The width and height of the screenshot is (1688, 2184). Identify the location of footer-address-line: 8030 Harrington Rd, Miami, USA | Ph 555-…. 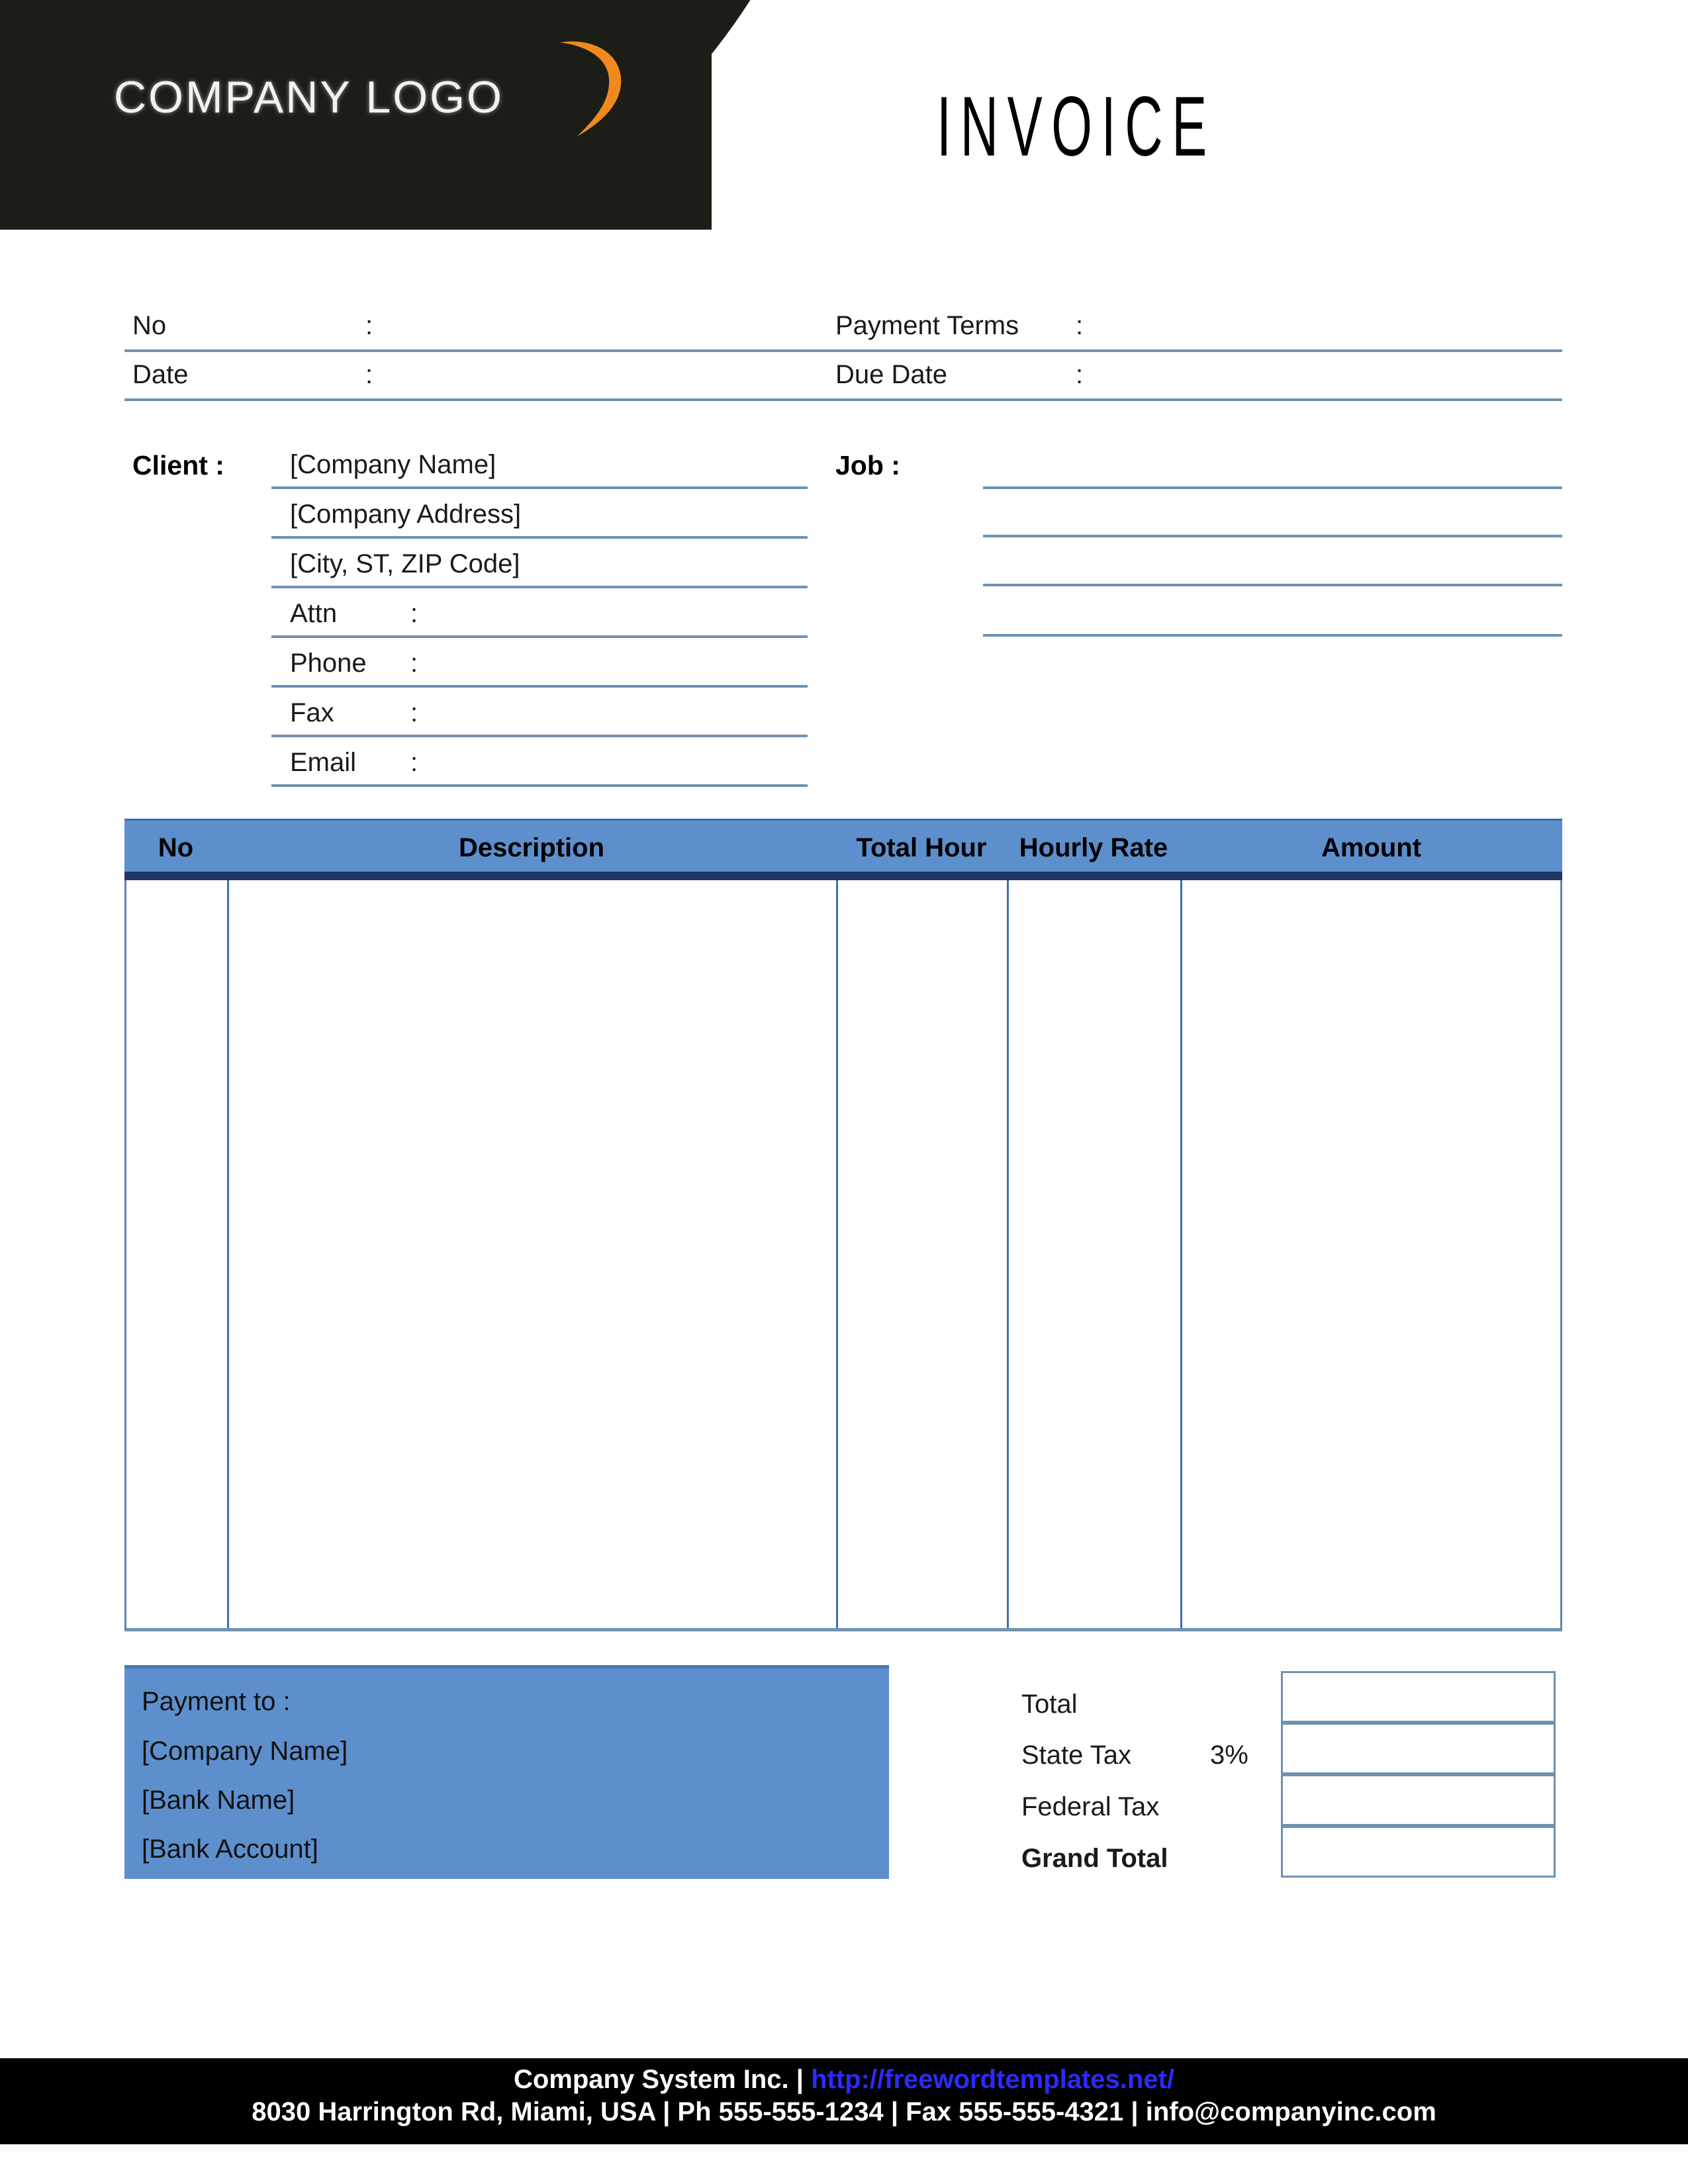
(844, 2111).